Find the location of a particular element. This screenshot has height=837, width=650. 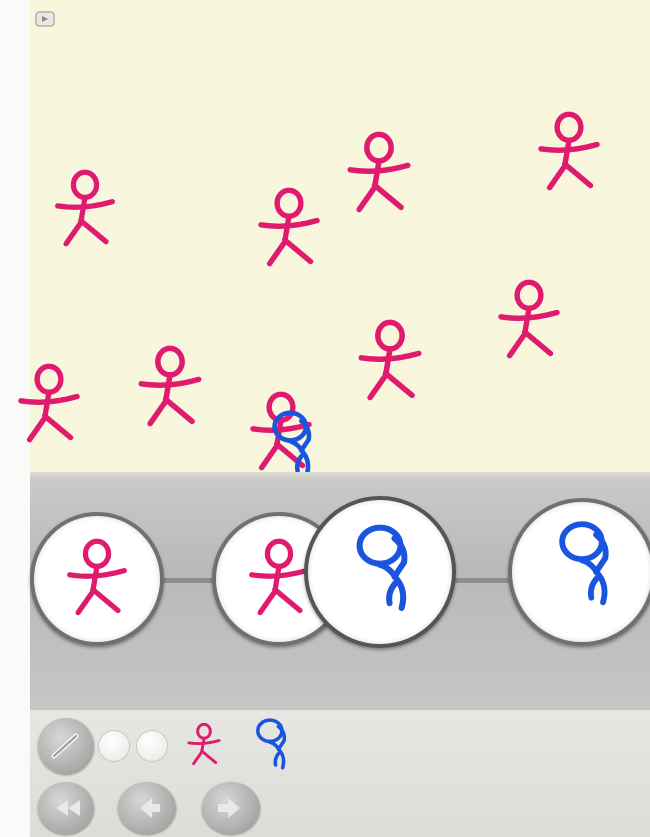

forward-icon is located at coordinates (229, 808).